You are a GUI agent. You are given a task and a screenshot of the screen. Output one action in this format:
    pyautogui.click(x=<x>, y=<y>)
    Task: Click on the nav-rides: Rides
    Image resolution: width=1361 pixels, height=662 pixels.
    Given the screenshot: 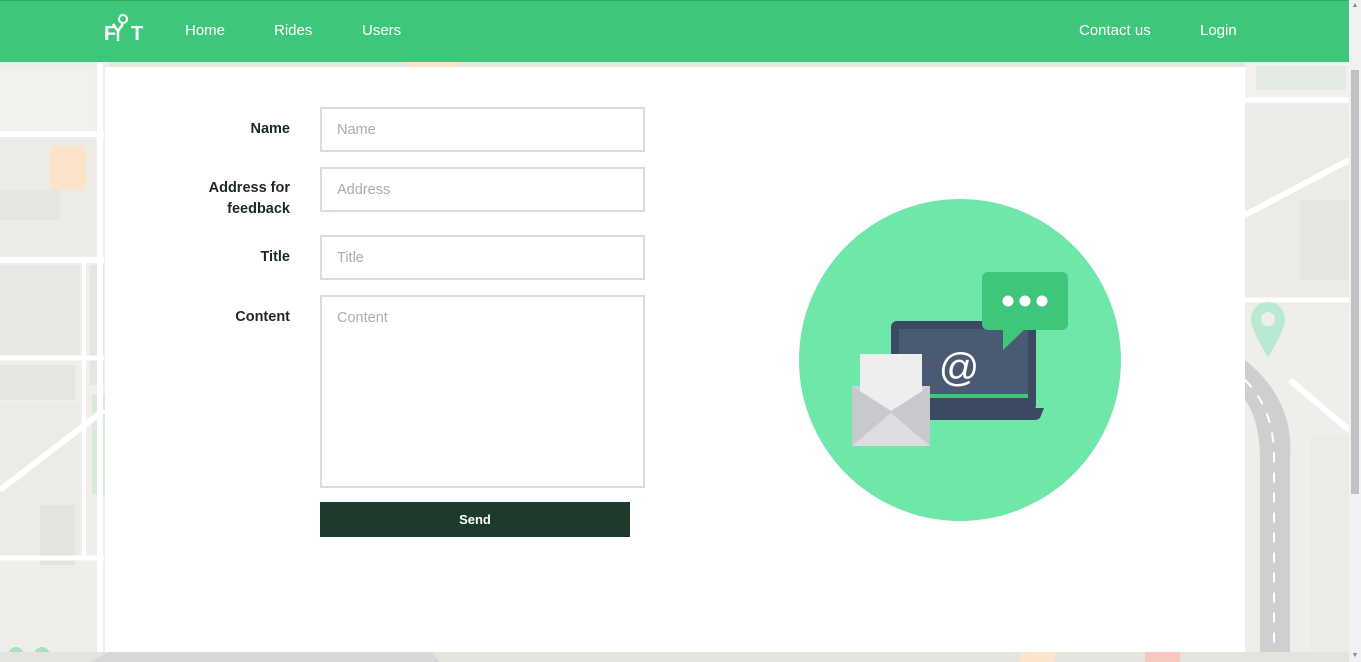 What is the action you would take?
    pyautogui.click(x=293, y=30)
    